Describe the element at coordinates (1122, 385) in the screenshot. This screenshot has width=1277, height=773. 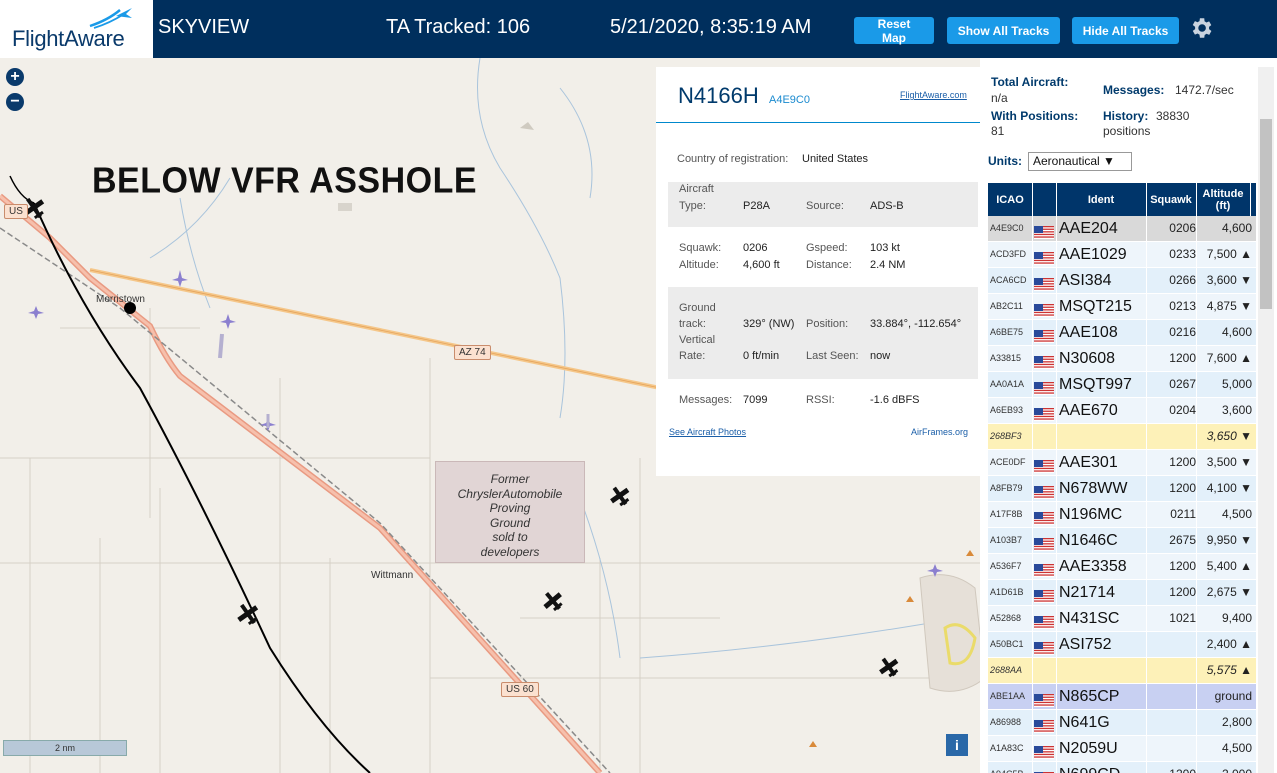
I see `table-row: AA0A1A MSQT997 0267 5,000` at that location.